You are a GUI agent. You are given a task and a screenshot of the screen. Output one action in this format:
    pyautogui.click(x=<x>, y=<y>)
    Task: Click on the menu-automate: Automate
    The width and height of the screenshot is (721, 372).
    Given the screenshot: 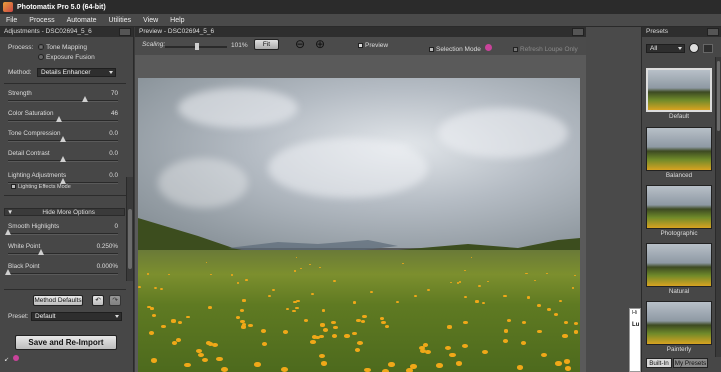 What is the action you would take?
    pyautogui.click(x=82, y=20)
    